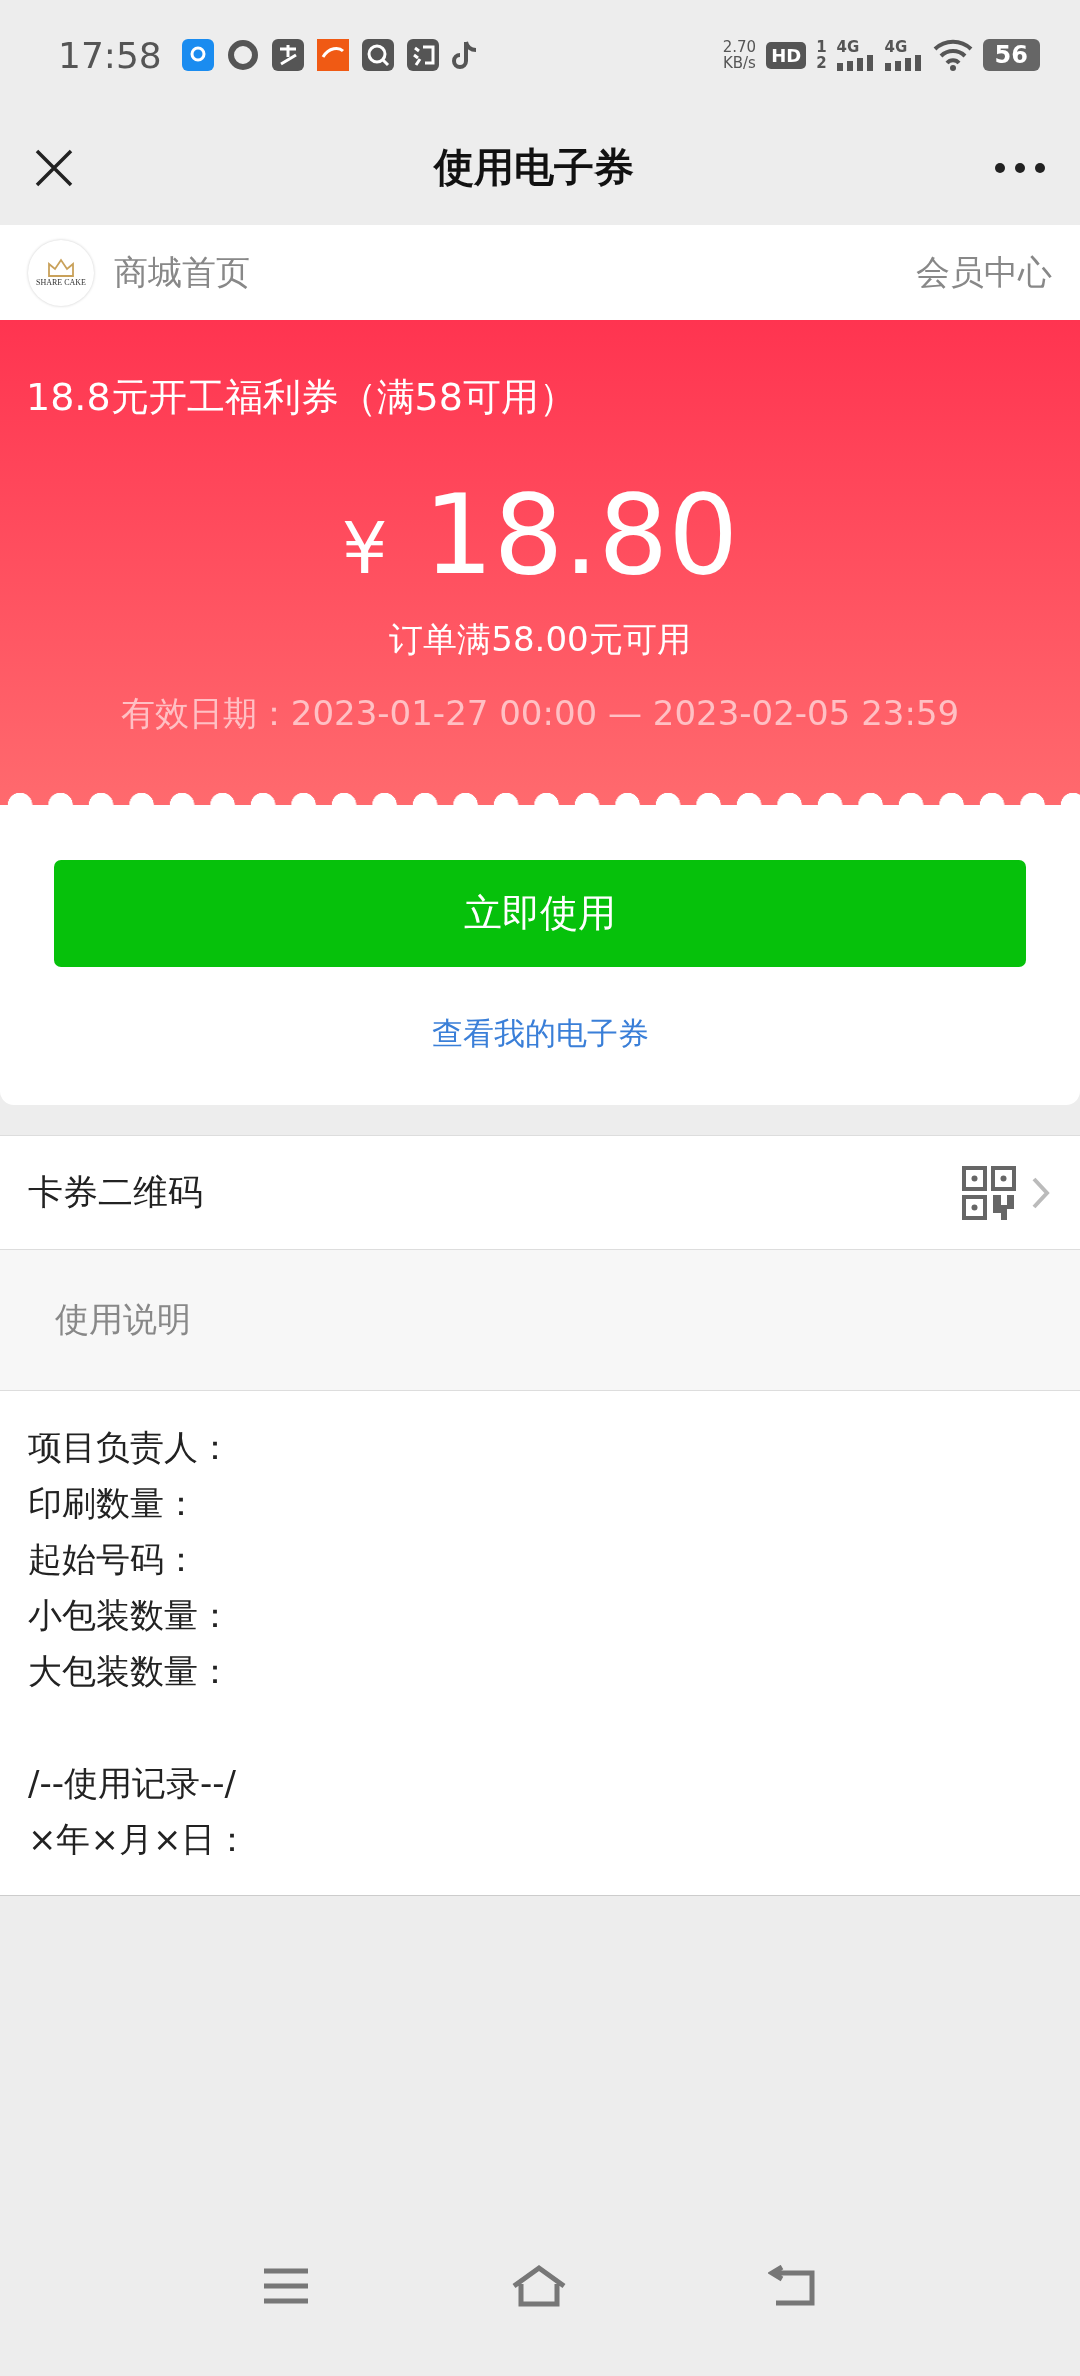 This screenshot has width=1080, height=2376. What do you see at coordinates (821, 47) in the screenshot?
I see `sim-number: 1` at bounding box center [821, 47].